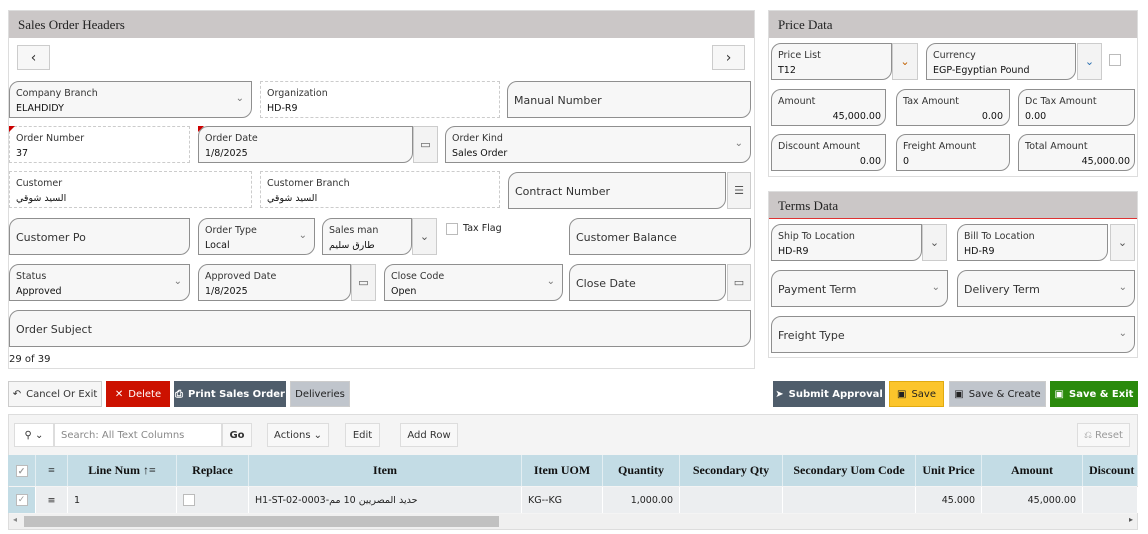 This screenshot has height=534, width=1148. Describe the element at coordinates (829, 394) in the screenshot. I see `submit-approval-button: ➤ Submit Approval` at that location.